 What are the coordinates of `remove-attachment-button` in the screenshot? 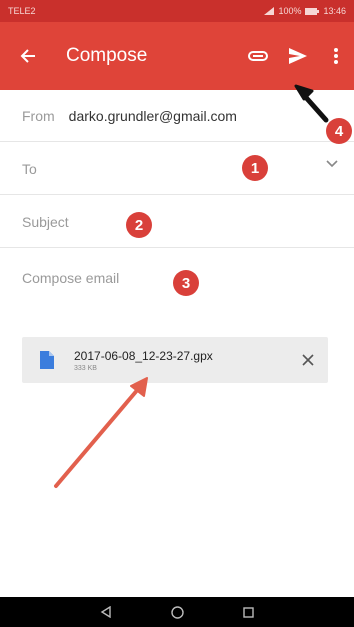 It's located at (308, 360).